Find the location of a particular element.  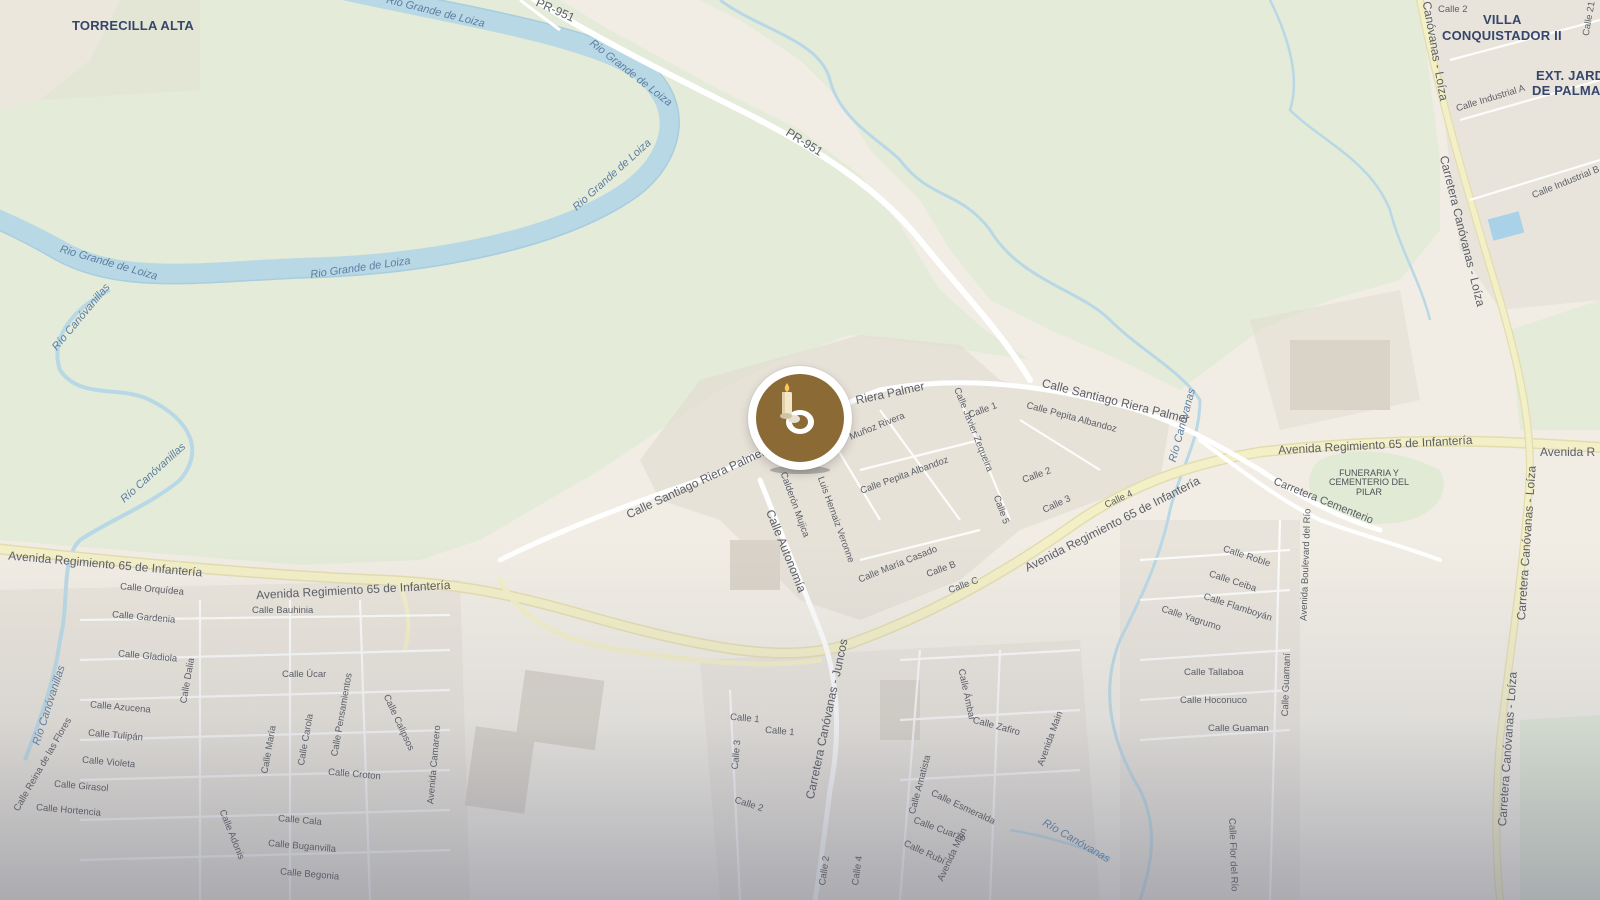

candle-icon is located at coordinates (797, 408).